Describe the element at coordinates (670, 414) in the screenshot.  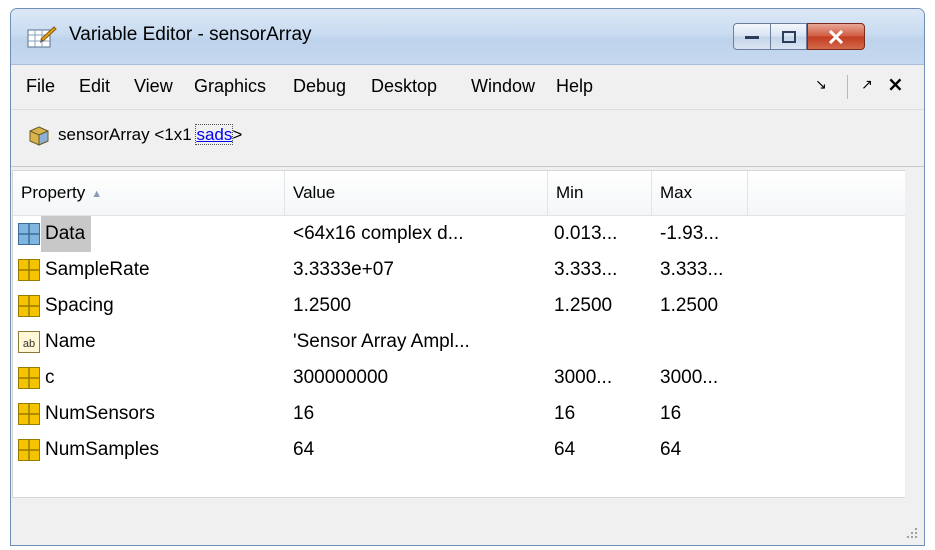
I see `property-max: 16` at that location.